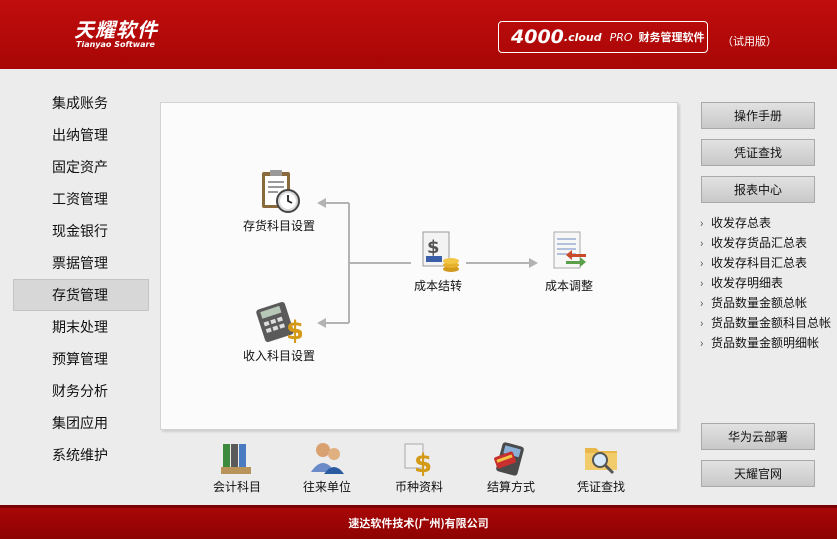 This screenshot has width=837, height=539. What do you see at coordinates (758, 115) in the screenshot?
I see `manual-button: 操作手册` at bounding box center [758, 115].